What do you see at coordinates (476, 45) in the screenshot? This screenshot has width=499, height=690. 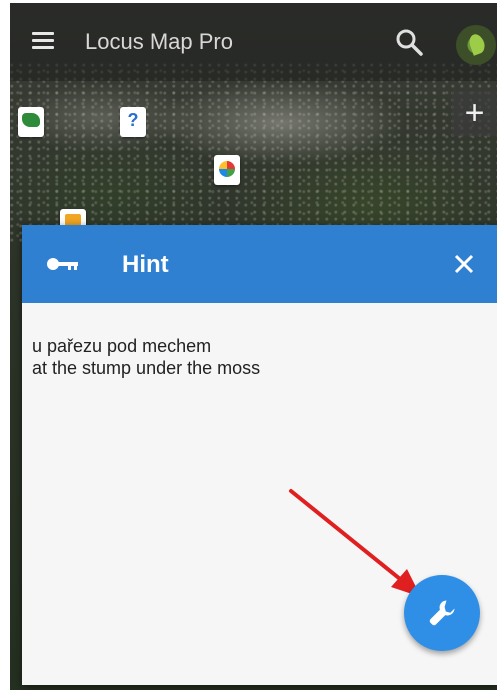 I see `gps-icon` at bounding box center [476, 45].